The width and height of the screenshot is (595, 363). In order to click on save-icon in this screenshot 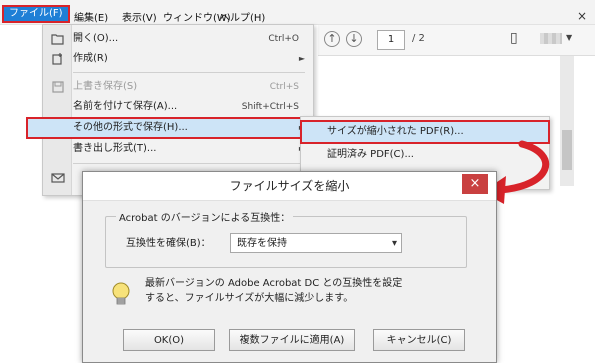, I will do `click(58, 87)`.